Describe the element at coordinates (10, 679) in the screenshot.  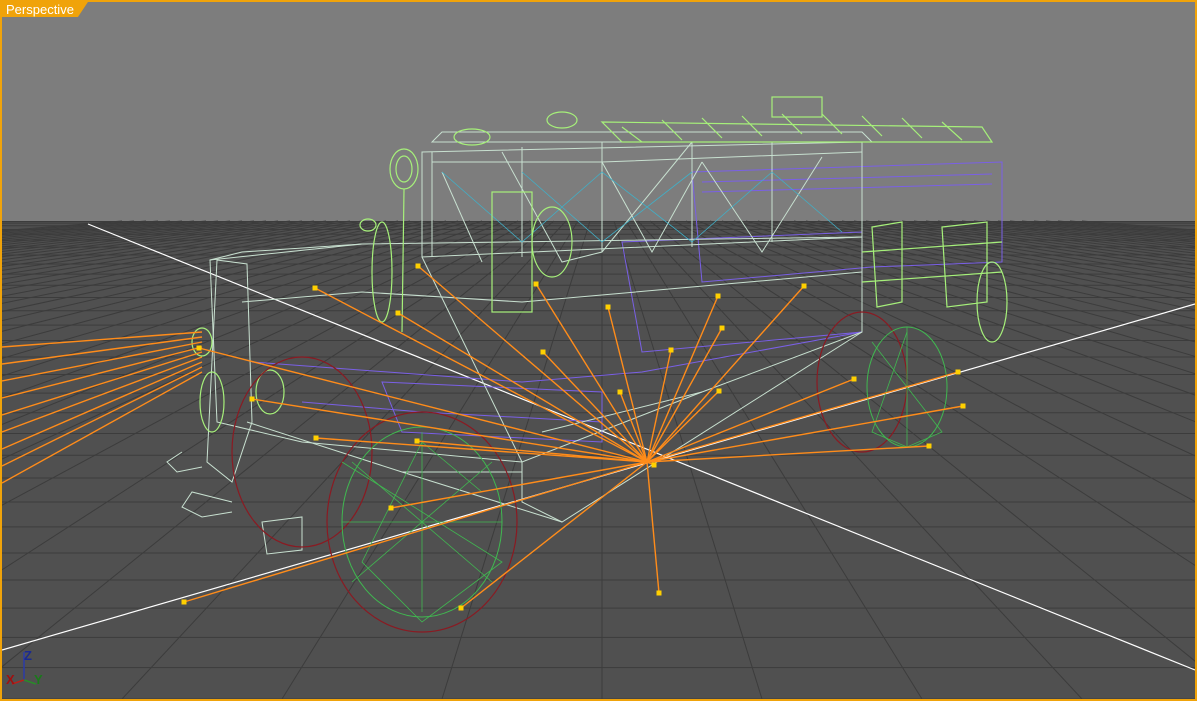
I see `axis-gizmo-x-label: X` at that location.